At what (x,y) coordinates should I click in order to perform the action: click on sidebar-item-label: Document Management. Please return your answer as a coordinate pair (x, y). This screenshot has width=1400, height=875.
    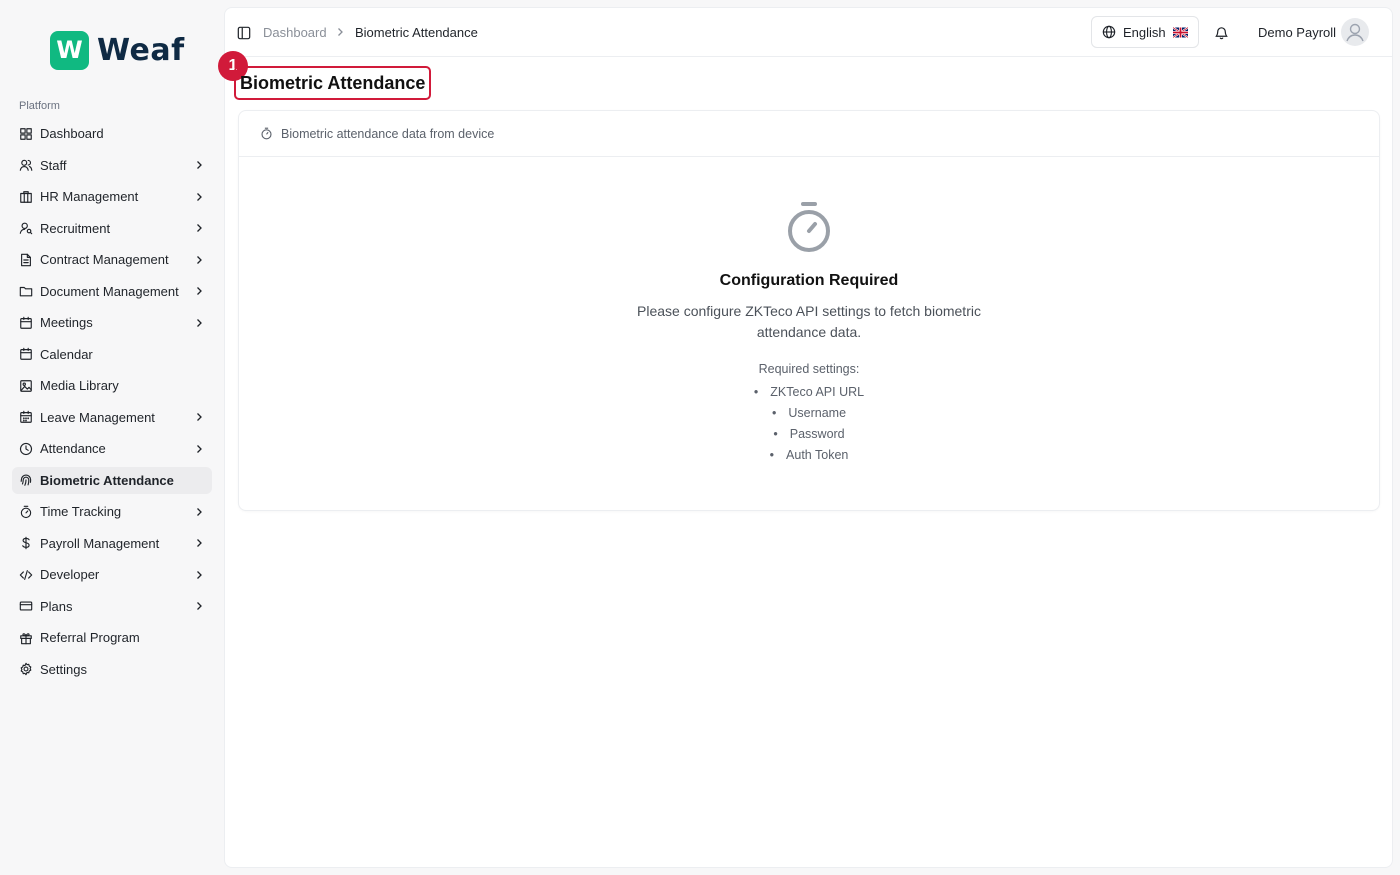
    Looking at the image, I should click on (109, 291).